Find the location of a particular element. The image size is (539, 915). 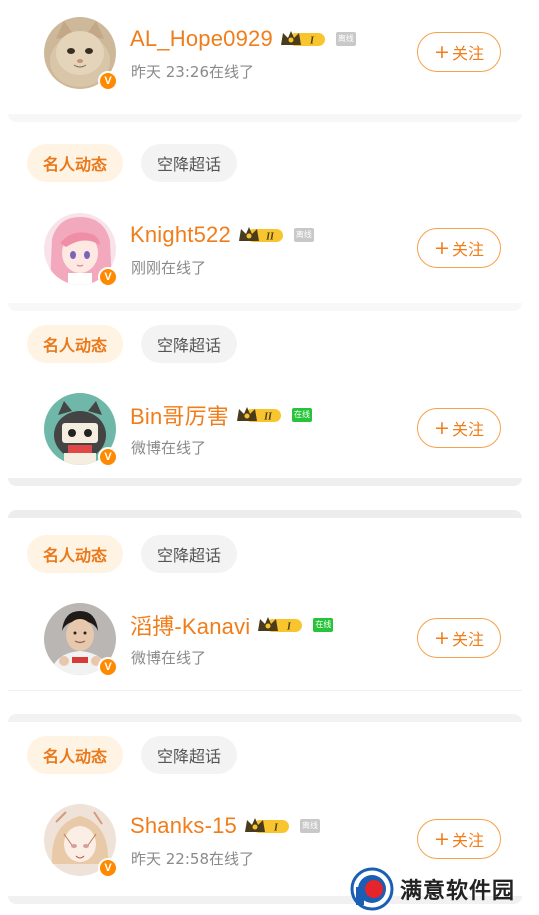

user-row: V Knight522 II 离线 刚刚在线了 + 关注 is located at coordinates (269, 258).